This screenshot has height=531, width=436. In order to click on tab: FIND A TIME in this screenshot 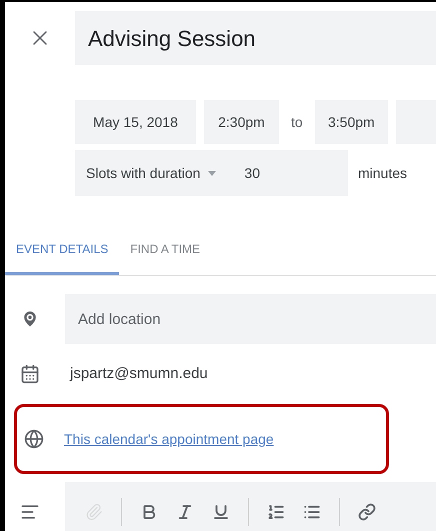, I will do `click(165, 257)`.